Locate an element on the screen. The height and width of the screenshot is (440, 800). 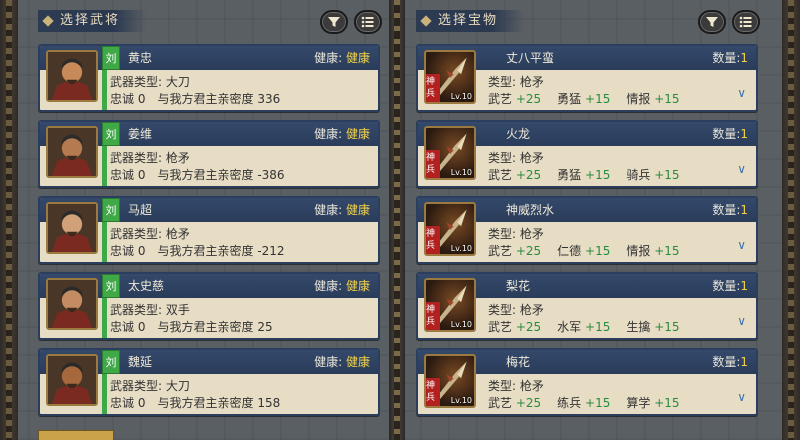
intimacy-value: 336 is located at coordinates (269, 99).